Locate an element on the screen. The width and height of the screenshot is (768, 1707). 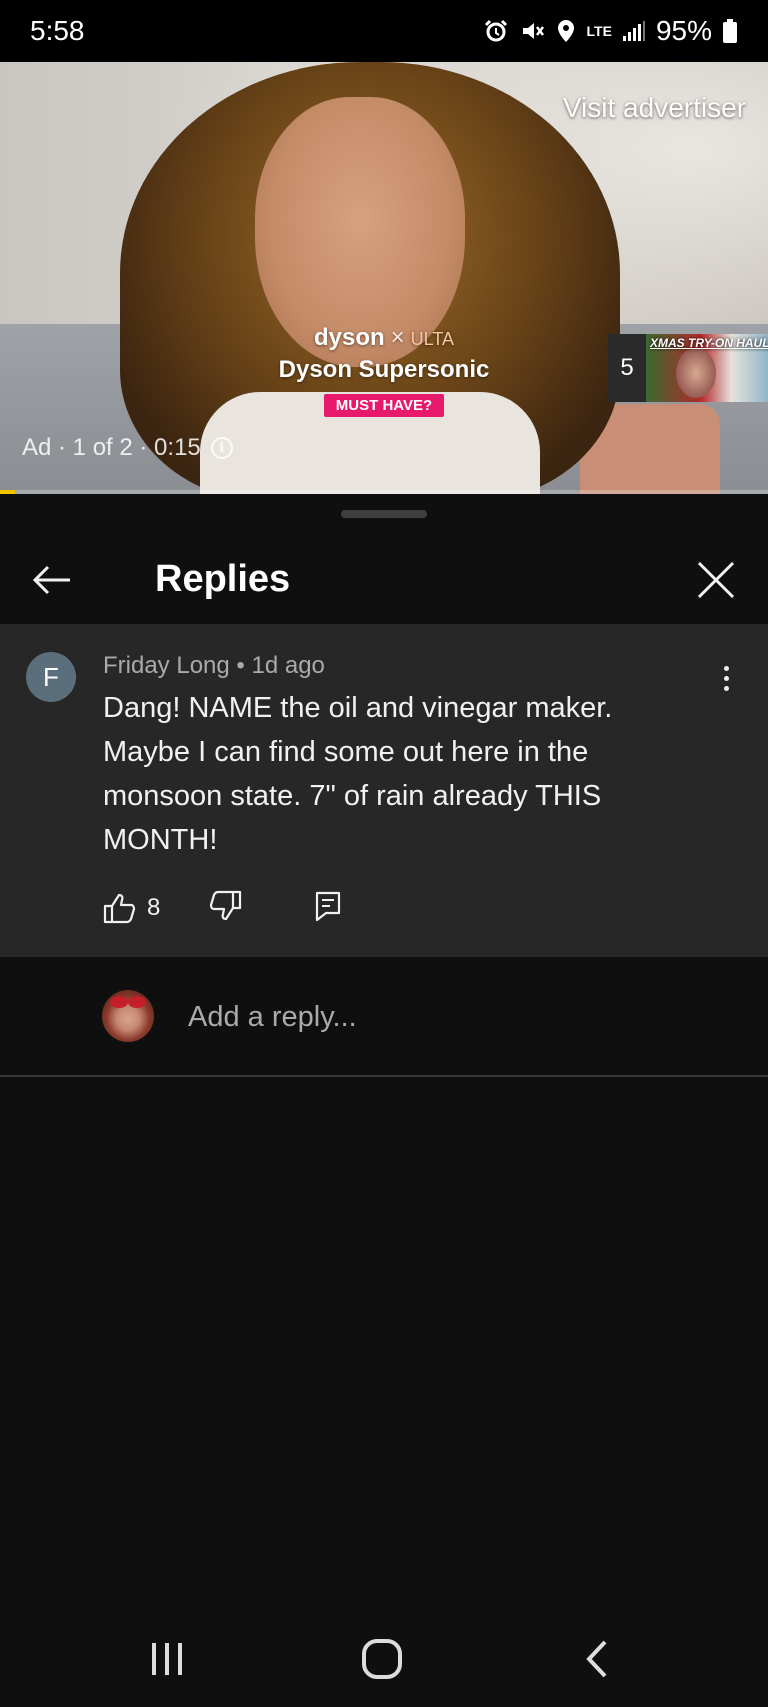
info-icon: i is located at coordinates (221, 448).